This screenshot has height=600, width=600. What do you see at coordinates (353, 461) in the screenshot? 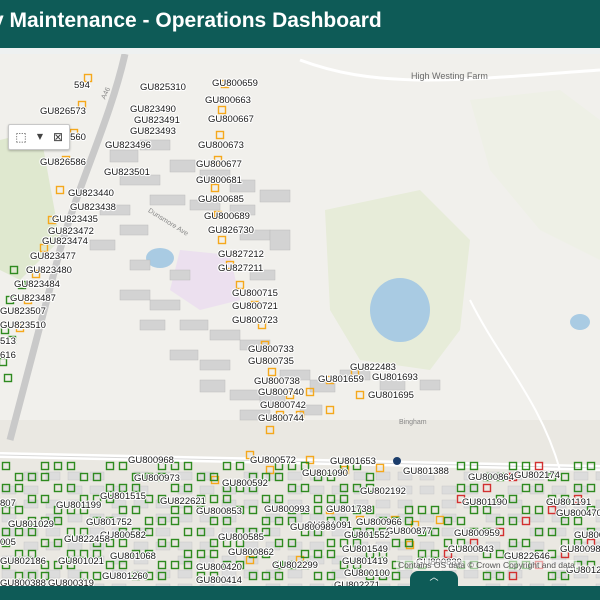
I see `asset-id-label: GU801653` at bounding box center [353, 461].